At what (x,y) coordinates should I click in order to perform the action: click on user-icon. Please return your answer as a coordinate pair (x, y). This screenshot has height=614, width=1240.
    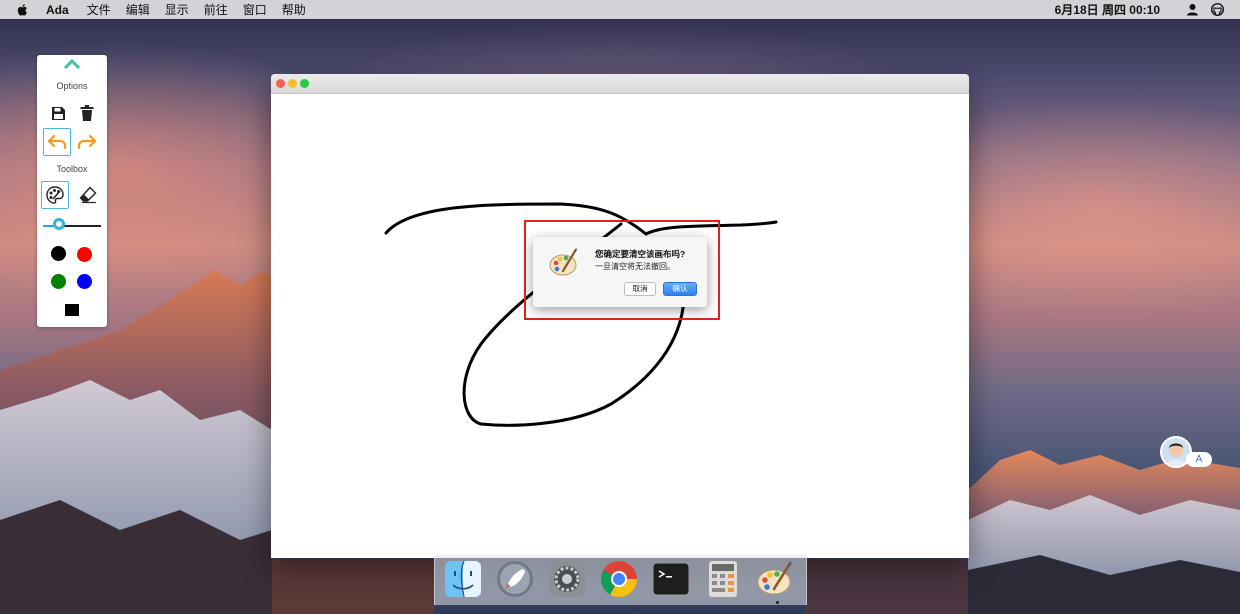
    Looking at the image, I should click on (1192, 9).